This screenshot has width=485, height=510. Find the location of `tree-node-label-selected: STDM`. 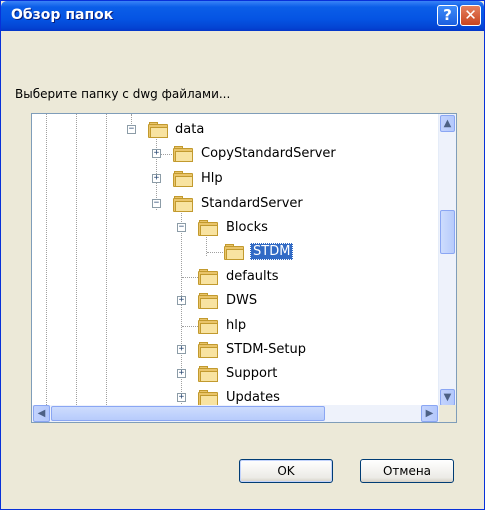

tree-node-label-selected: STDM is located at coordinates (272, 251).